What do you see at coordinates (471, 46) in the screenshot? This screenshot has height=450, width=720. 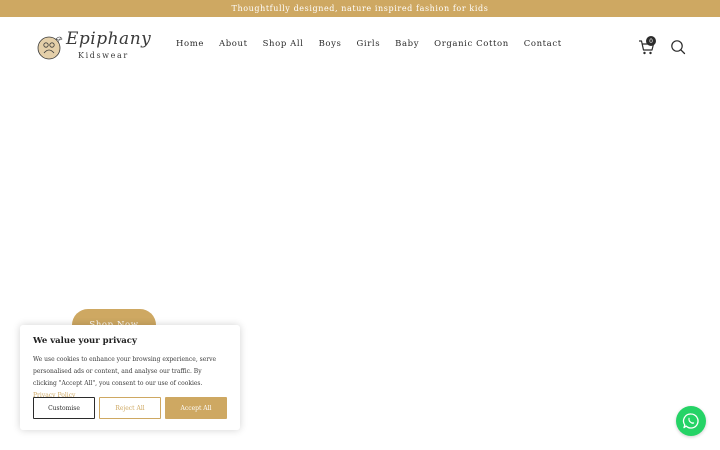 I see `nav-item-organic-cotton: Organic Cotton` at bounding box center [471, 46].